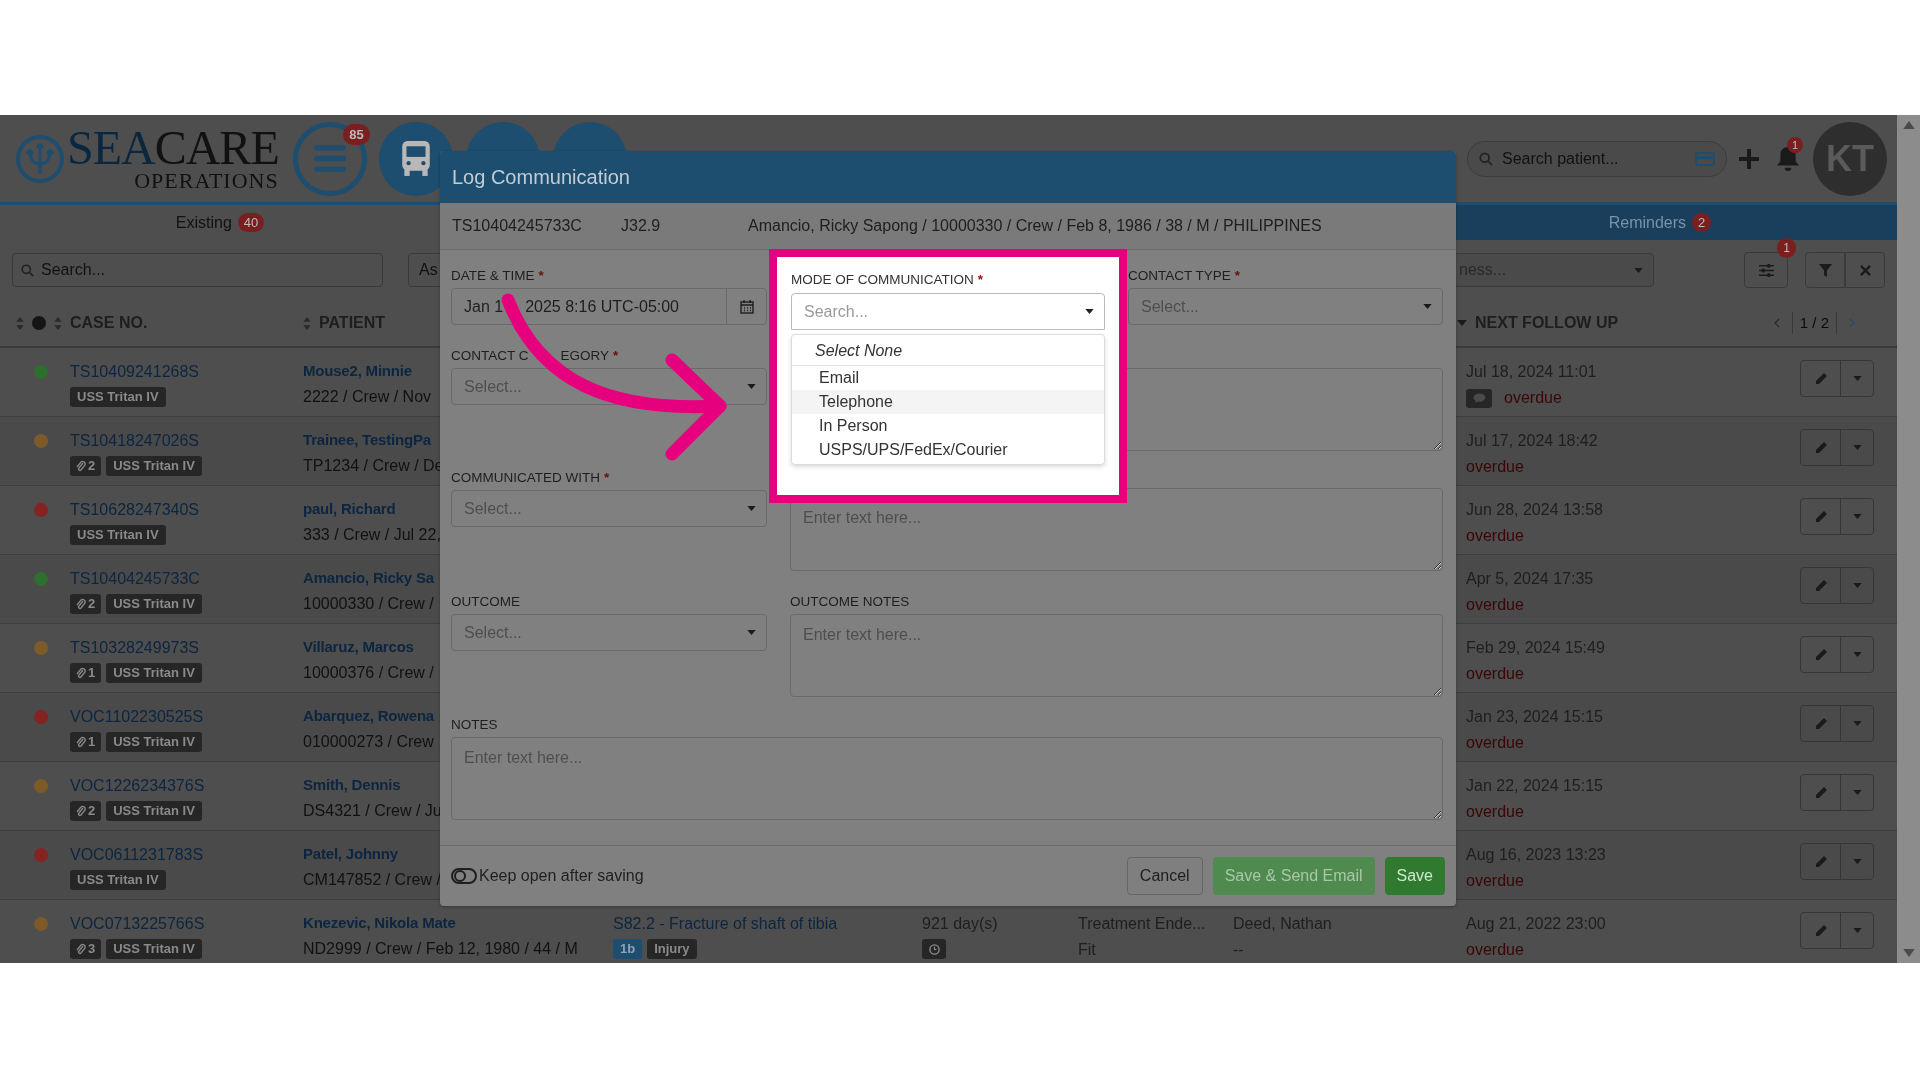 The height and width of the screenshot is (1080, 1920). What do you see at coordinates (440, 948) in the screenshot?
I see `patient-details: ND2999 / Crew / Feb 12, 1980 / 44 / M` at bounding box center [440, 948].